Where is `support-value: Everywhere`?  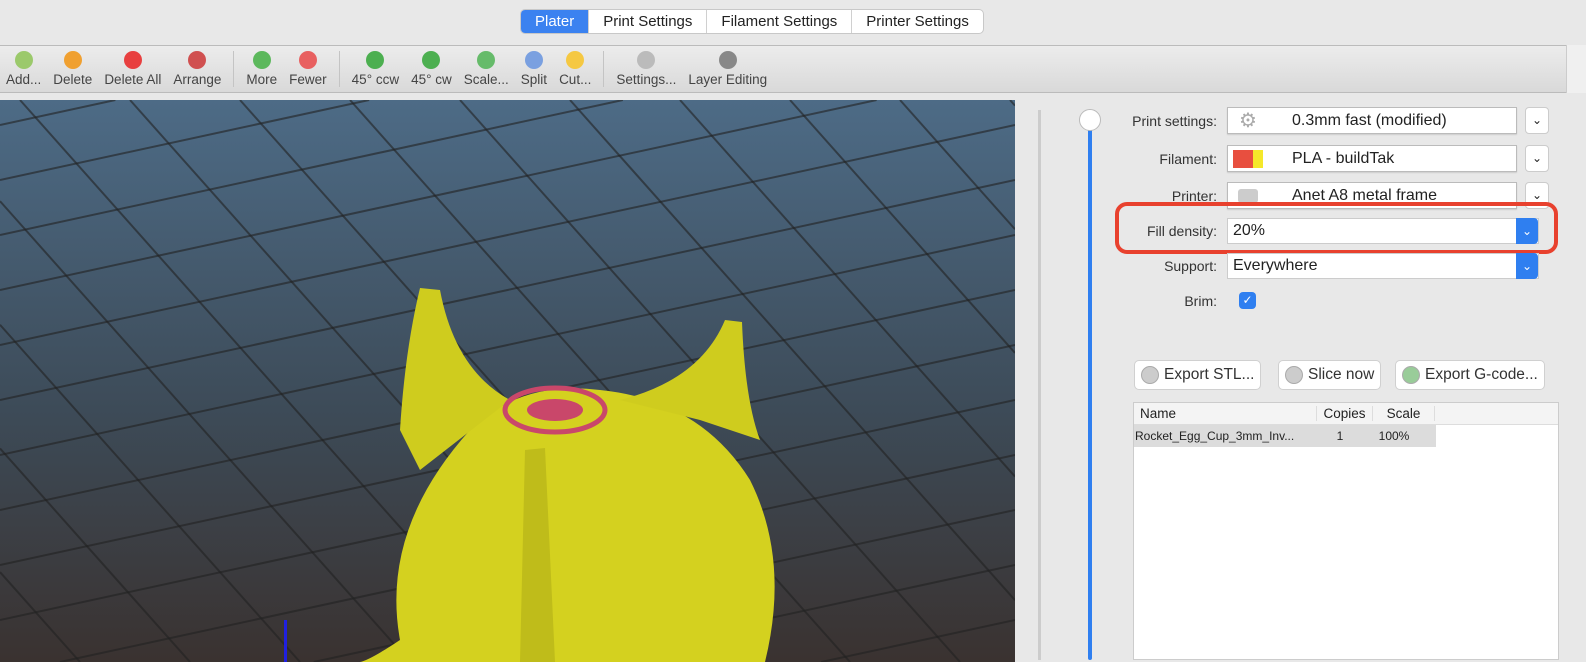 support-value: Everywhere is located at coordinates (1275, 265).